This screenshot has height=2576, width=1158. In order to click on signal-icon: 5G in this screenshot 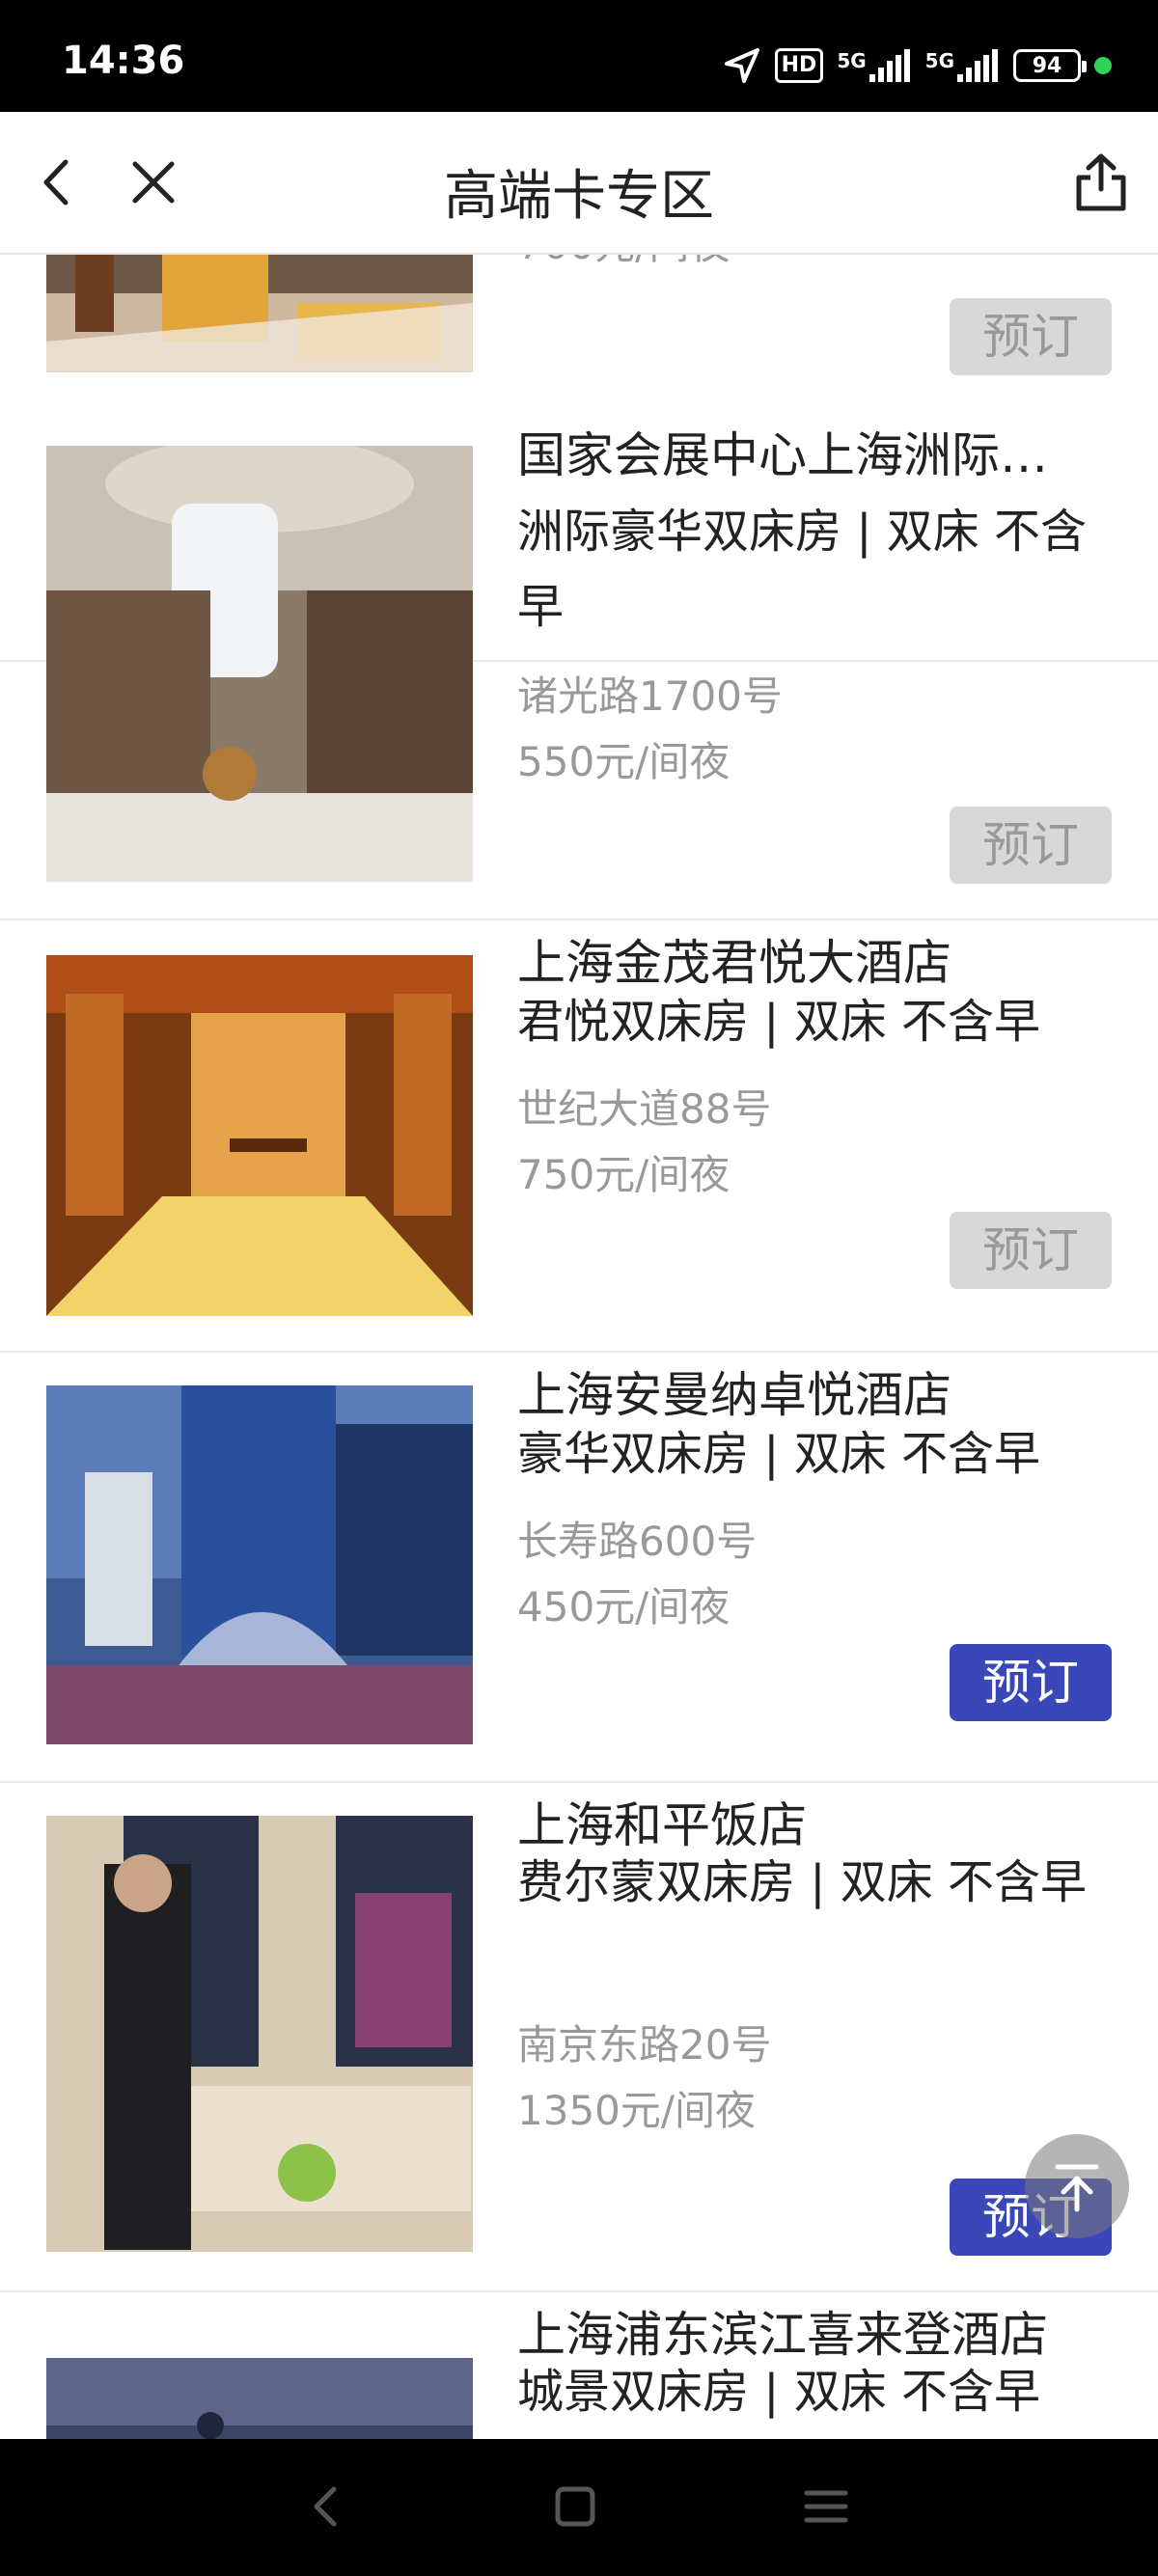, I will do `click(874, 65)`.